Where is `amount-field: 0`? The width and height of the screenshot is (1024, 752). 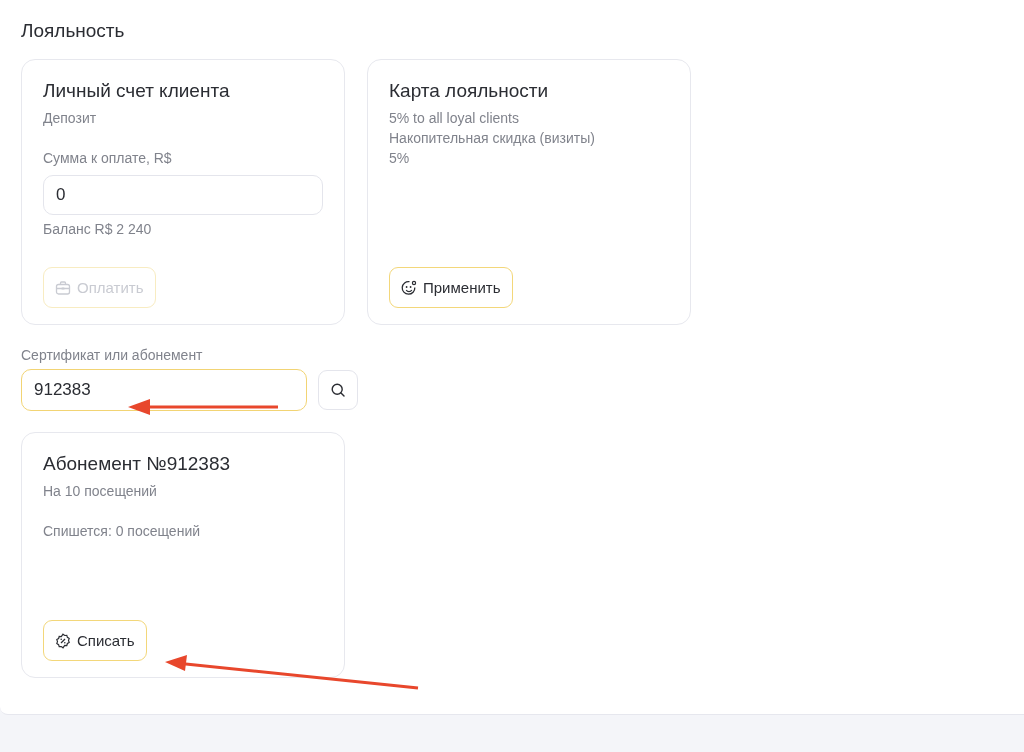 amount-field: 0 is located at coordinates (183, 195).